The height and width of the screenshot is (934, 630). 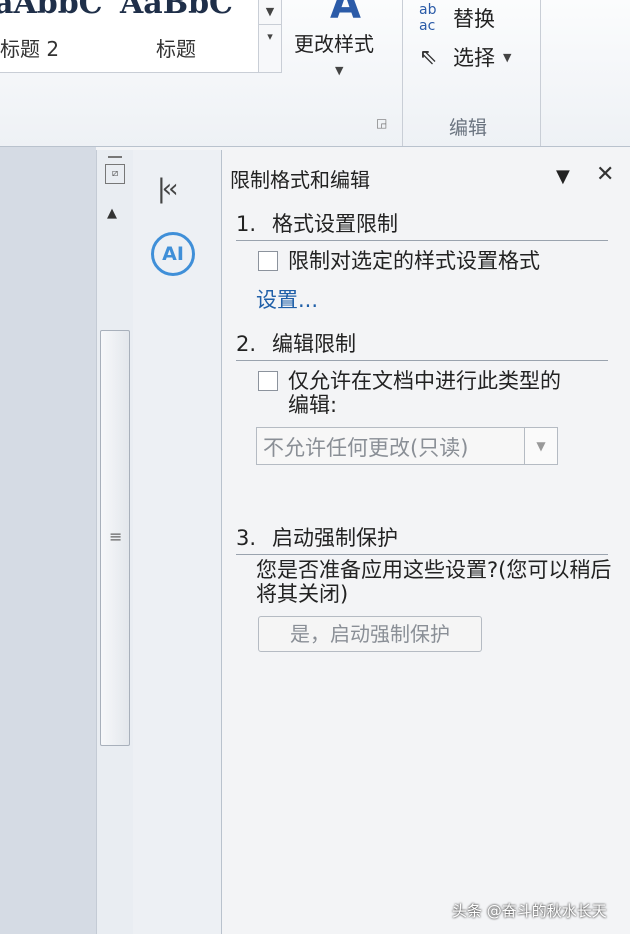 I want to click on select-button: ⇖ 选择 ▼, so click(x=465, y=57).